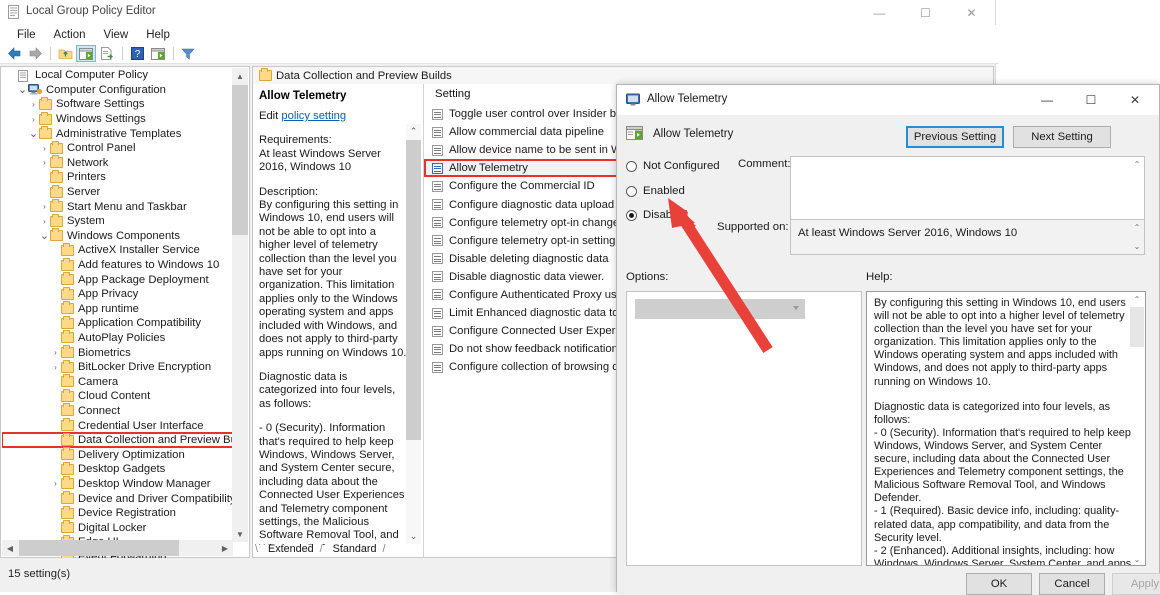  What do you see at coordinates (1047, 99) in the screenshot?
I see `dialog-minimize-button: —` at bounding box center [1047, 99].